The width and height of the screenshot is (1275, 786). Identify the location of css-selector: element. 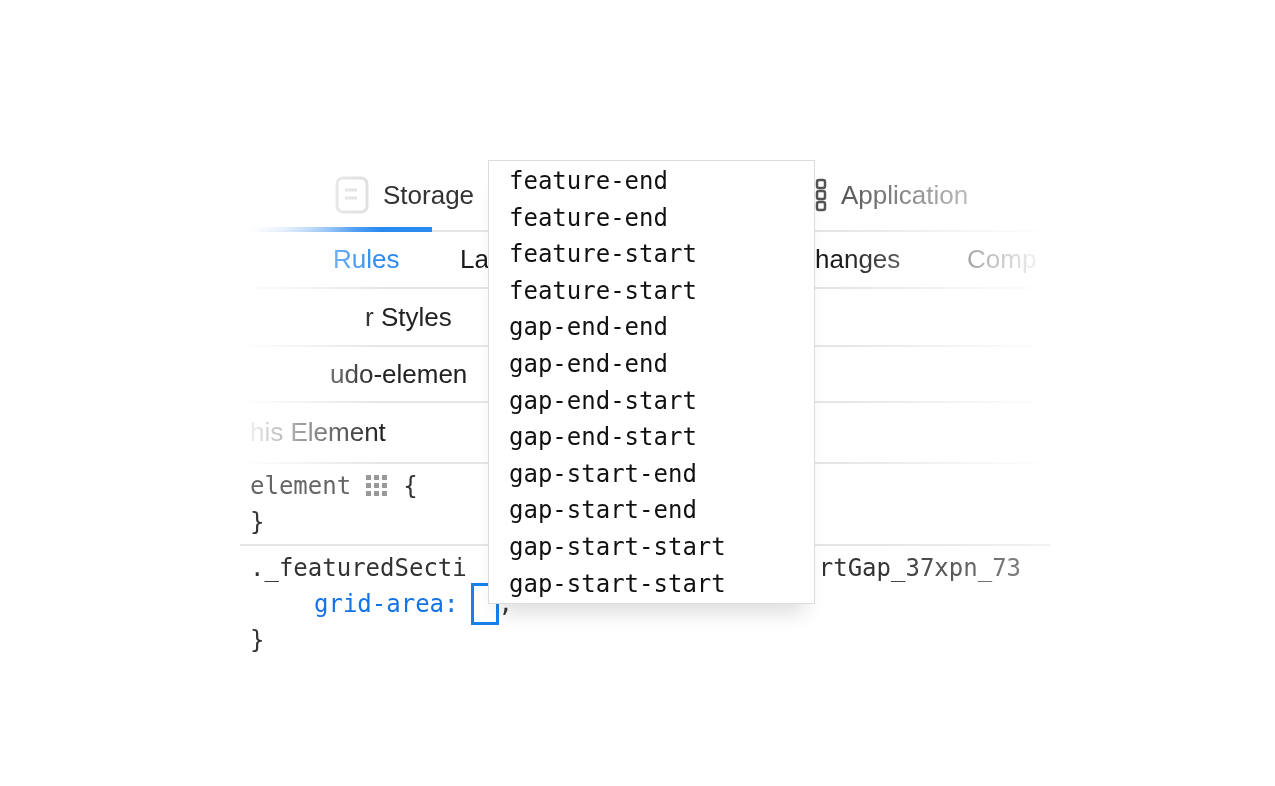
(301, 486).